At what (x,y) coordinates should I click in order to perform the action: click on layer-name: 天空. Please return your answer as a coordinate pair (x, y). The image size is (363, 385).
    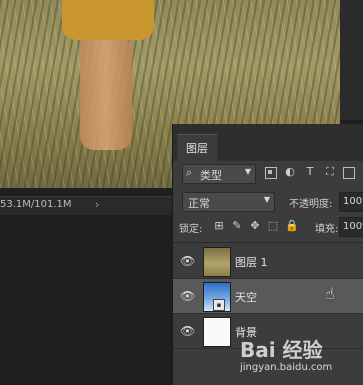
    Looking at the image, I should click on (246, 297).